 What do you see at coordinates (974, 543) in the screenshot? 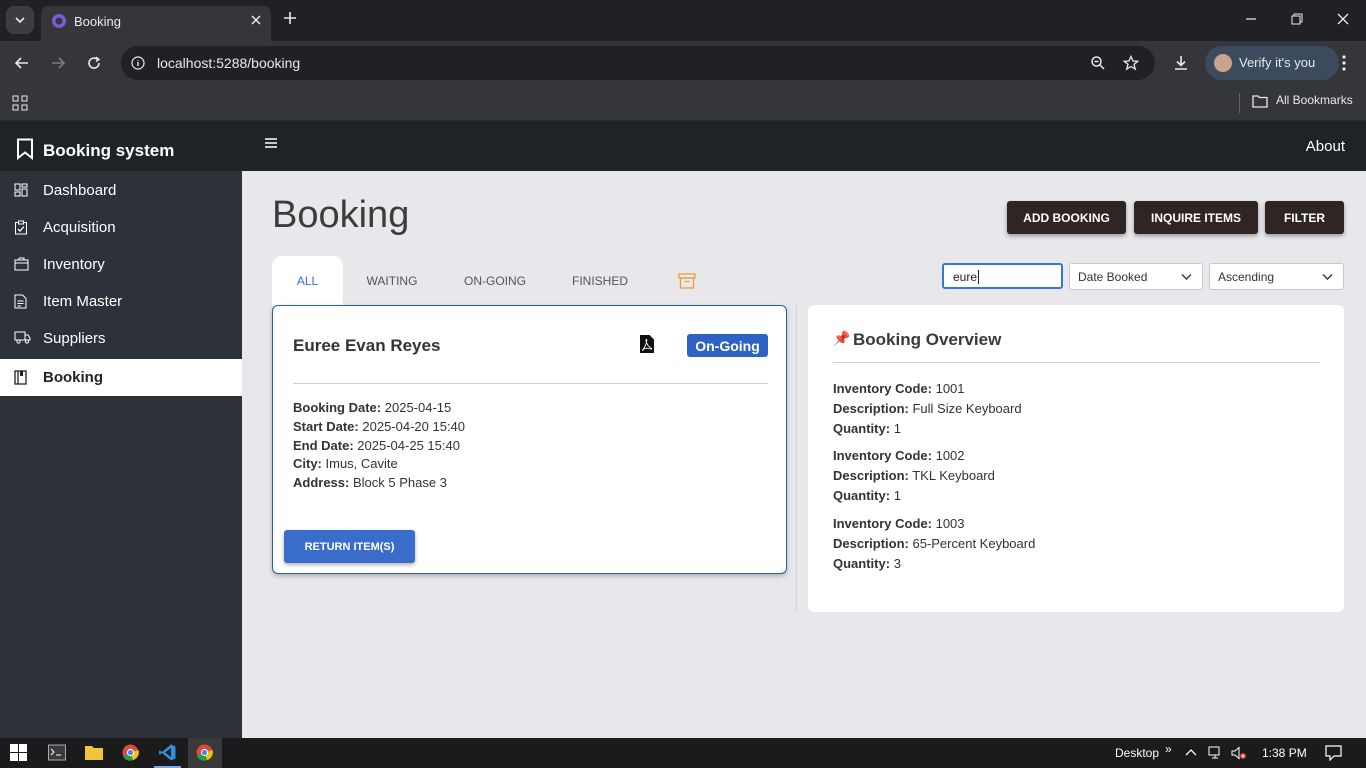
I see `description-value: 65-Percent Keyboard` at bounding box center [974, 543].